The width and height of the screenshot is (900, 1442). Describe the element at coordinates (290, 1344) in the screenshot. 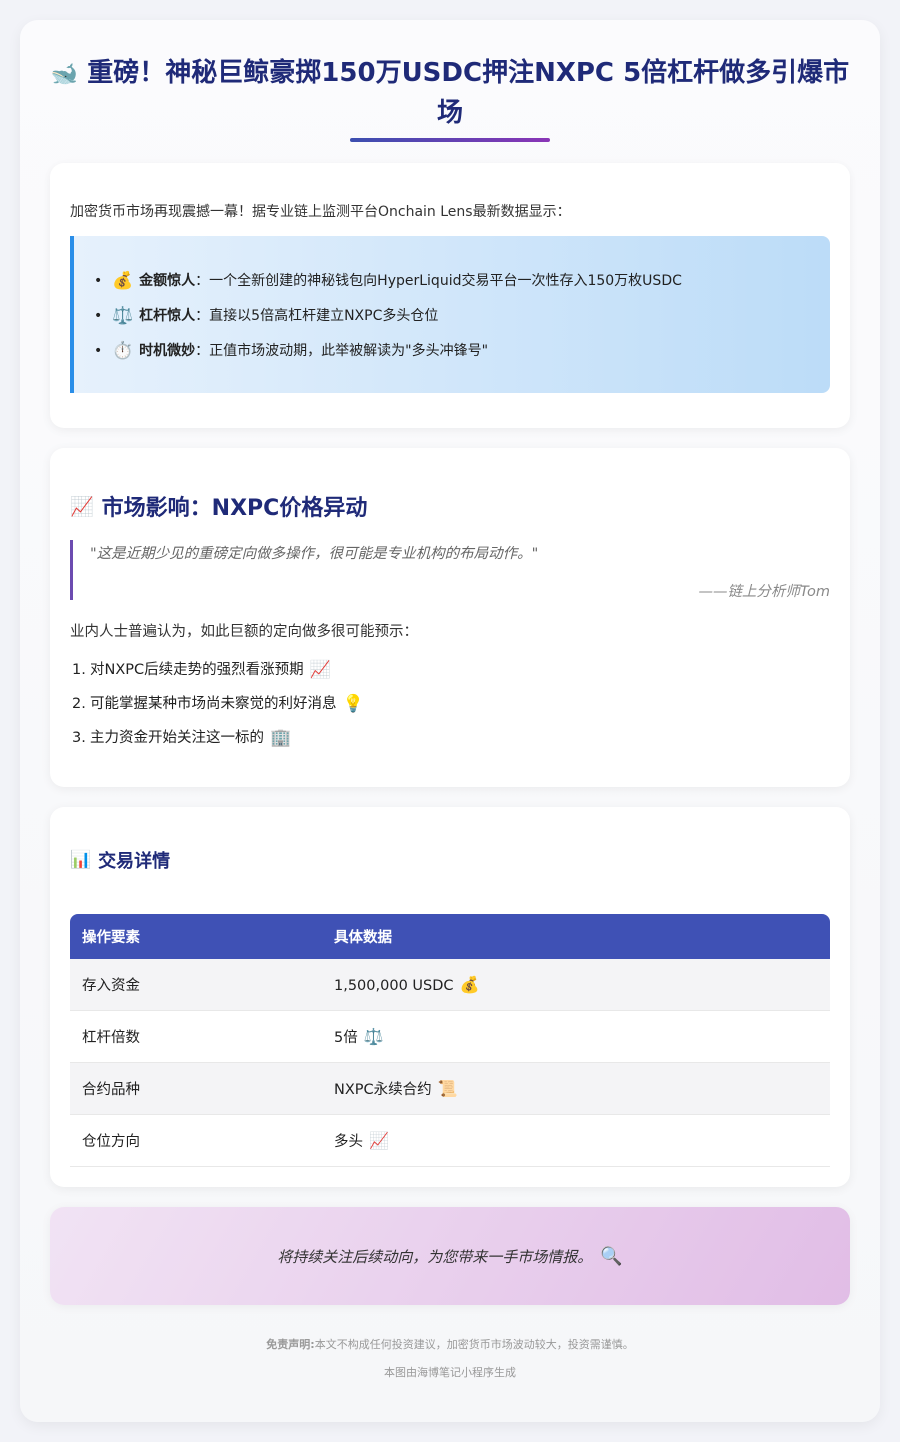

I see `disclaimer-label: 免责声明:` at that location.